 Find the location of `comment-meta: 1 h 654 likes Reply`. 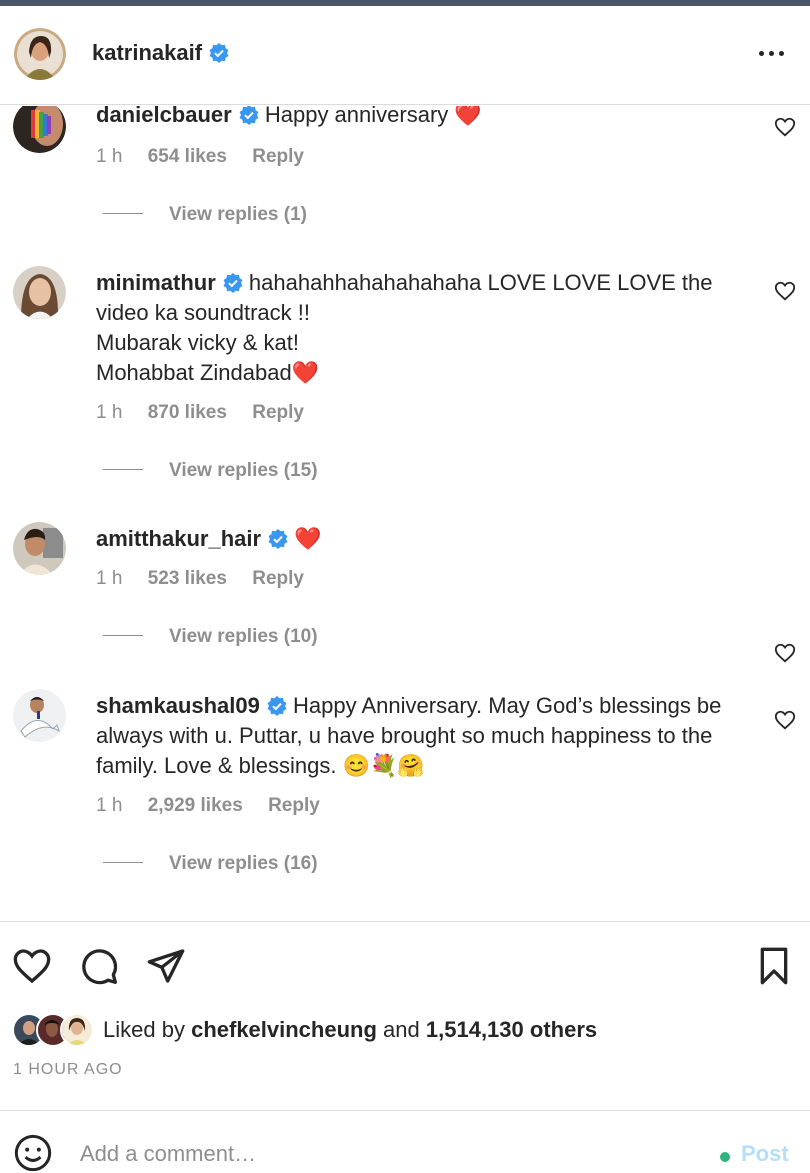

comment-meta: 1 h 654 likes Reply is located at coordinates (210, 157).